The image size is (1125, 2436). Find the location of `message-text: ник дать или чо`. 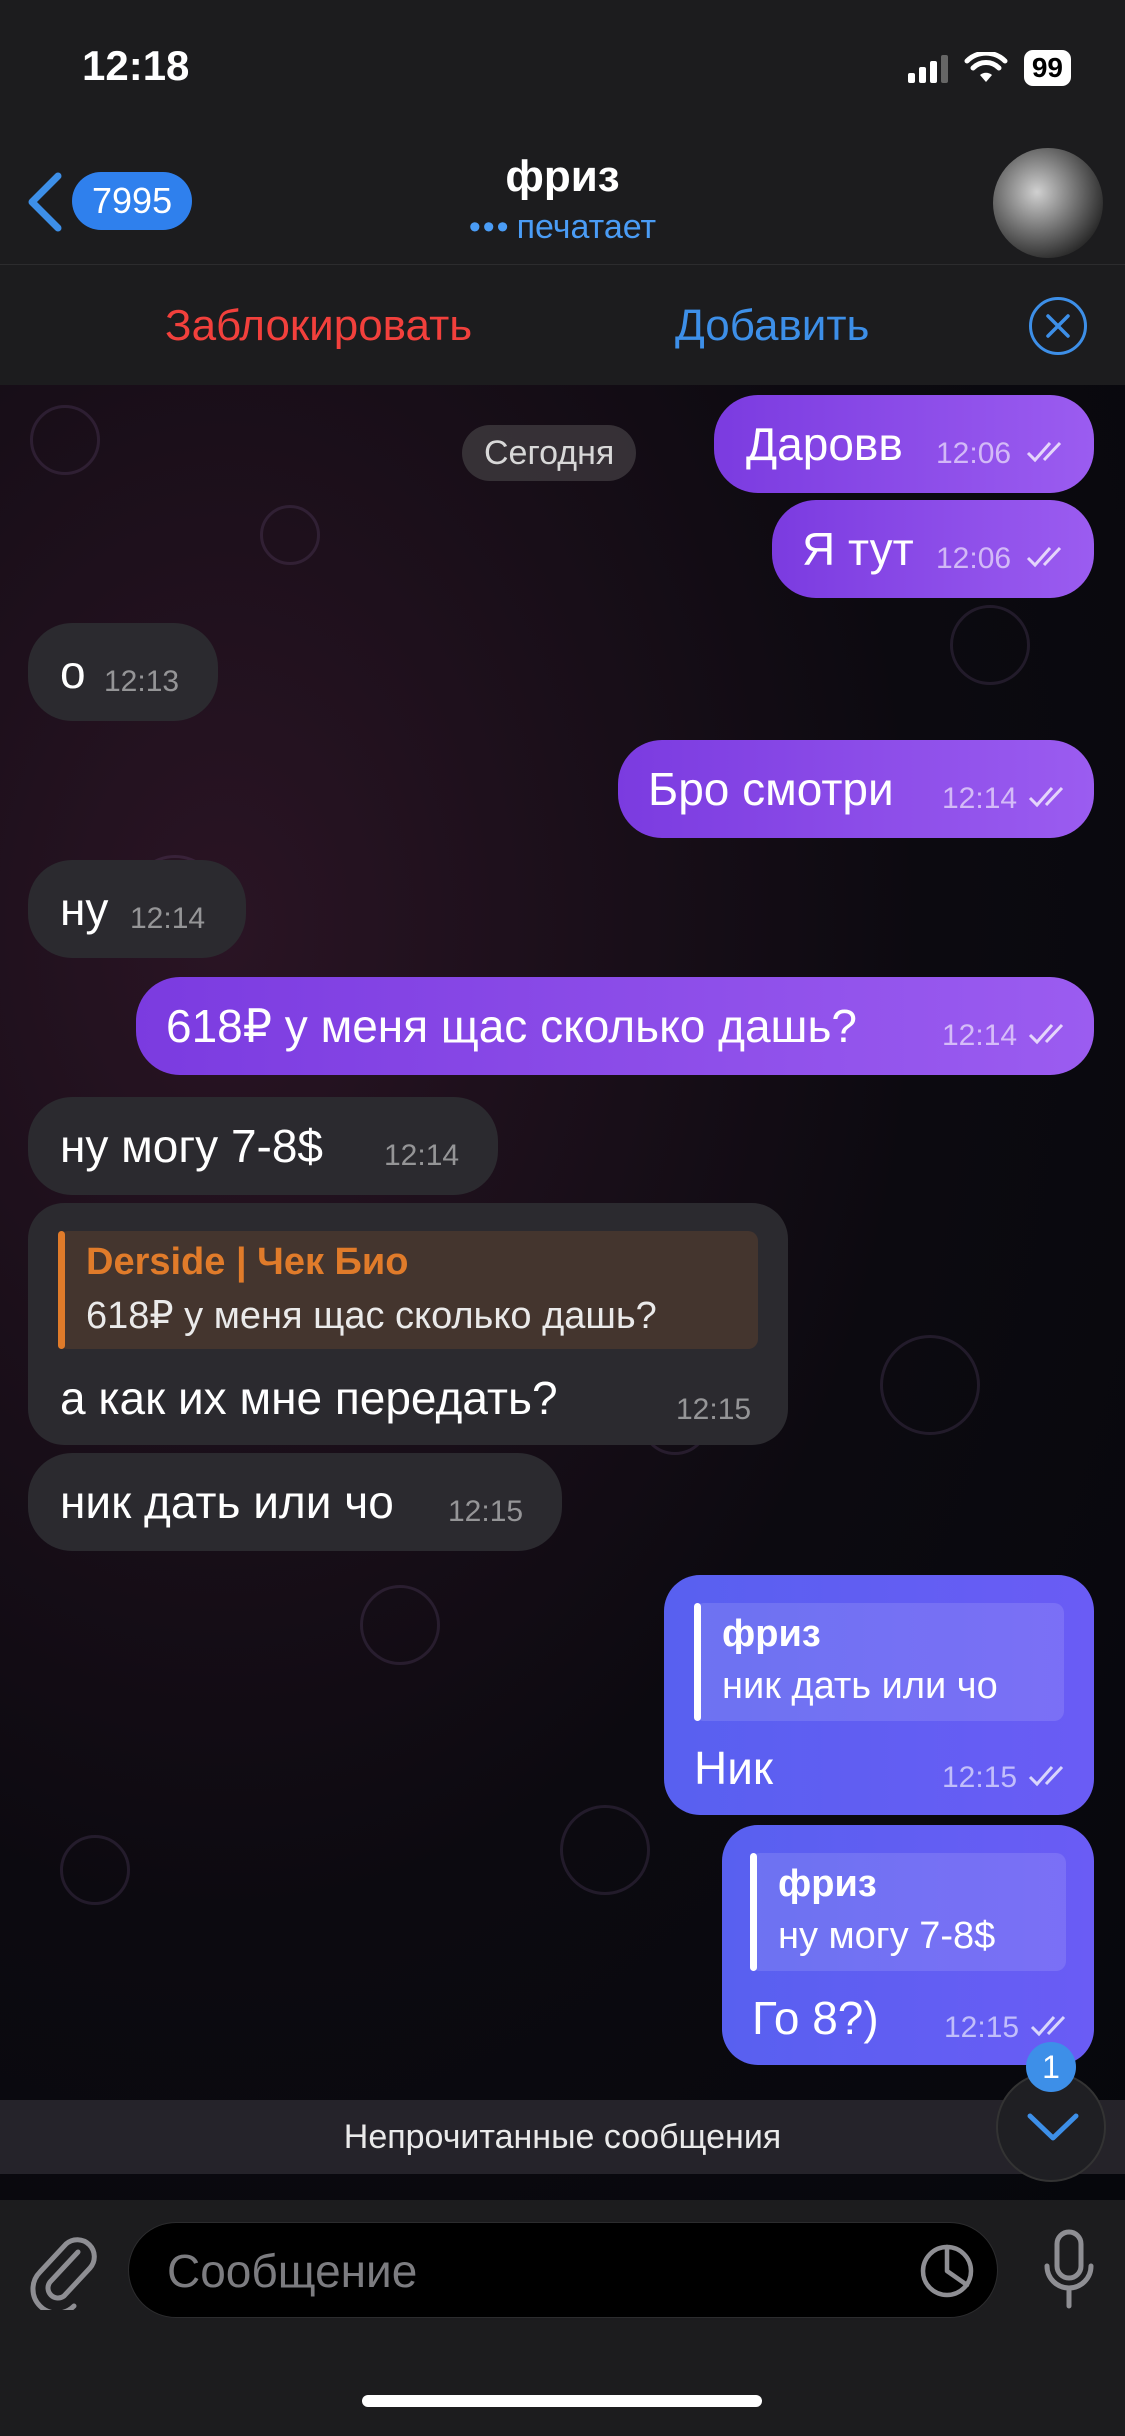

message-text: ник дать или чо is located at coordinates (227, 1502).